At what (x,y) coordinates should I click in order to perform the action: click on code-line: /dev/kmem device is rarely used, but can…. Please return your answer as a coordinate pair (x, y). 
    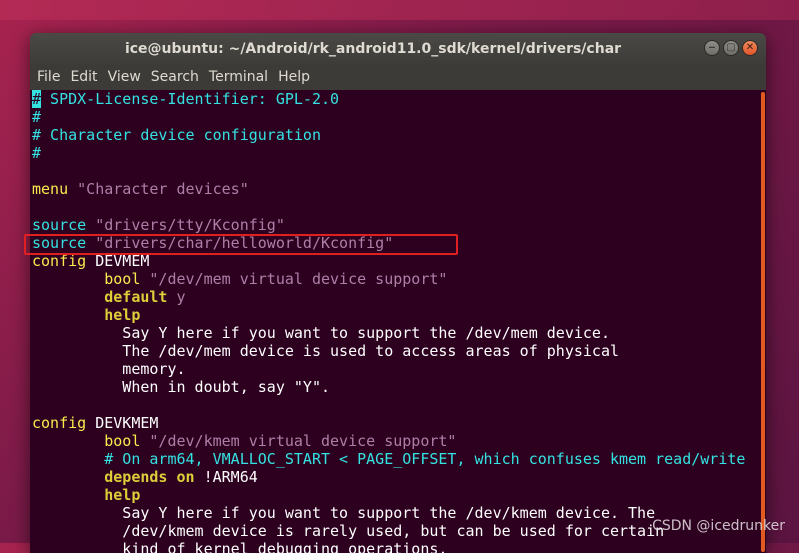
    Looking at the image, I should click on (348, 531).